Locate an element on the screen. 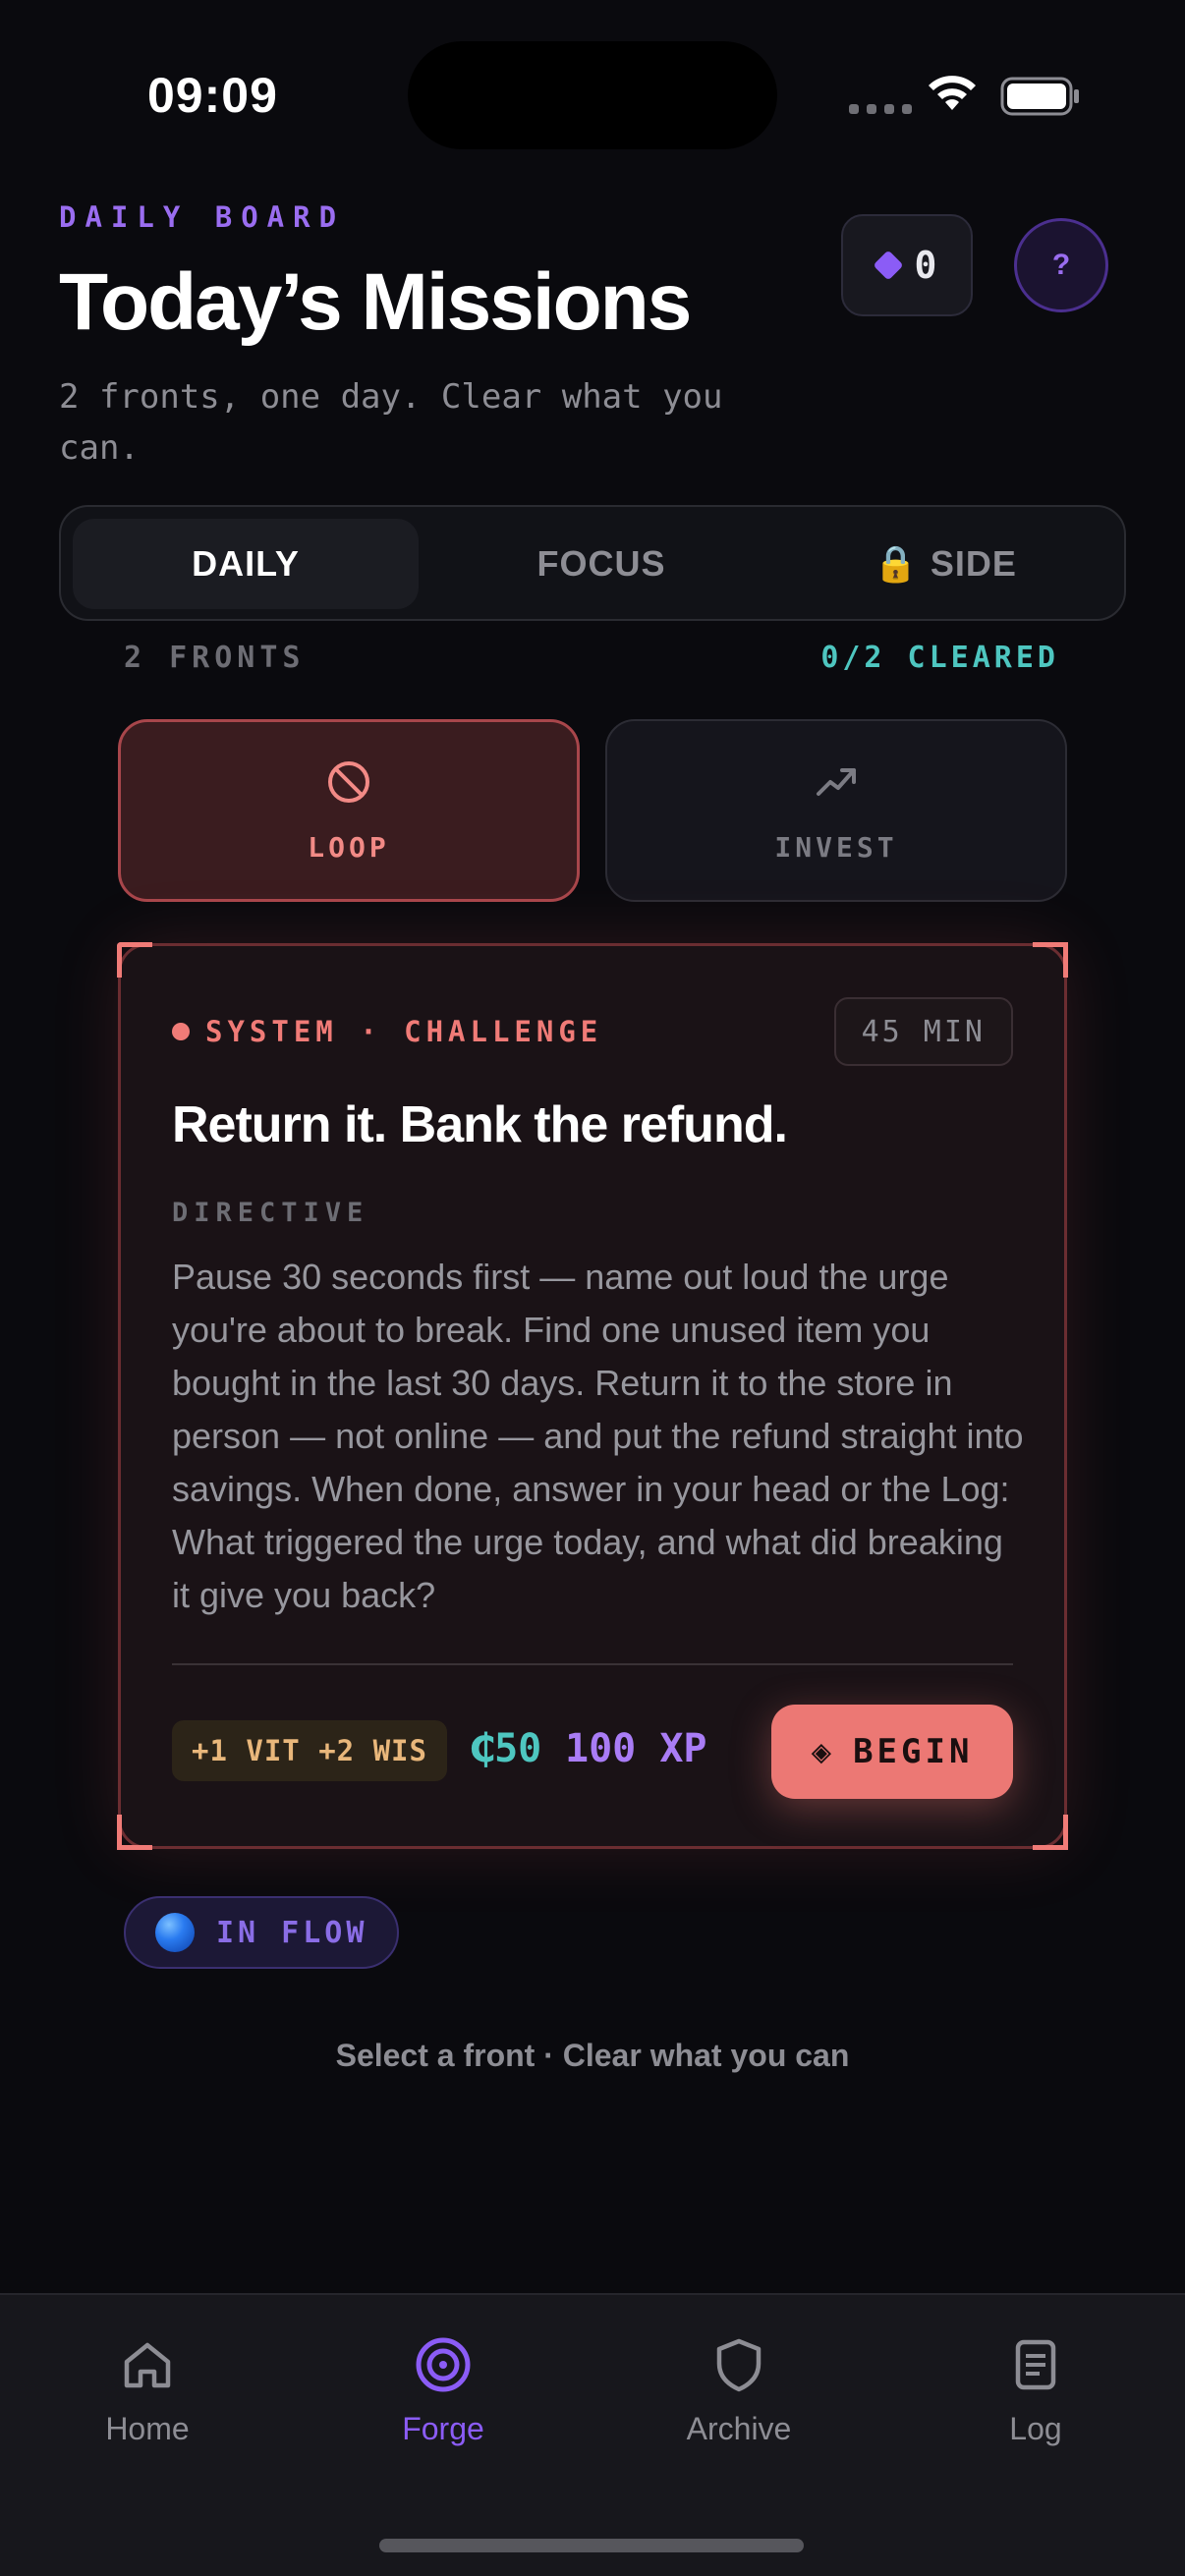 Image resolution: width=1185 pixels, height=2576 pixels. page-subtitle: 2 fronts, one day. Clear what you can. is located at coordinates (391, 422).